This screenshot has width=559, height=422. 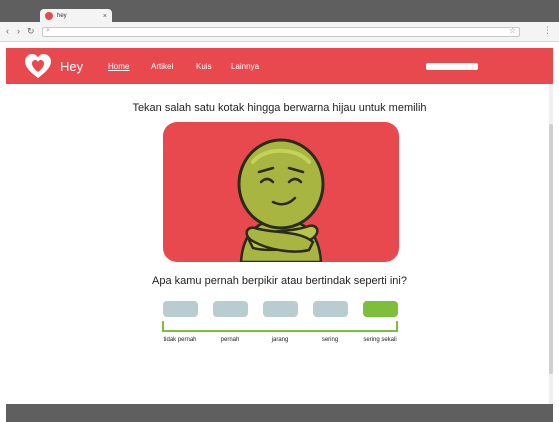 I want to click on page-scrollbar, so click(x=551, y=244).